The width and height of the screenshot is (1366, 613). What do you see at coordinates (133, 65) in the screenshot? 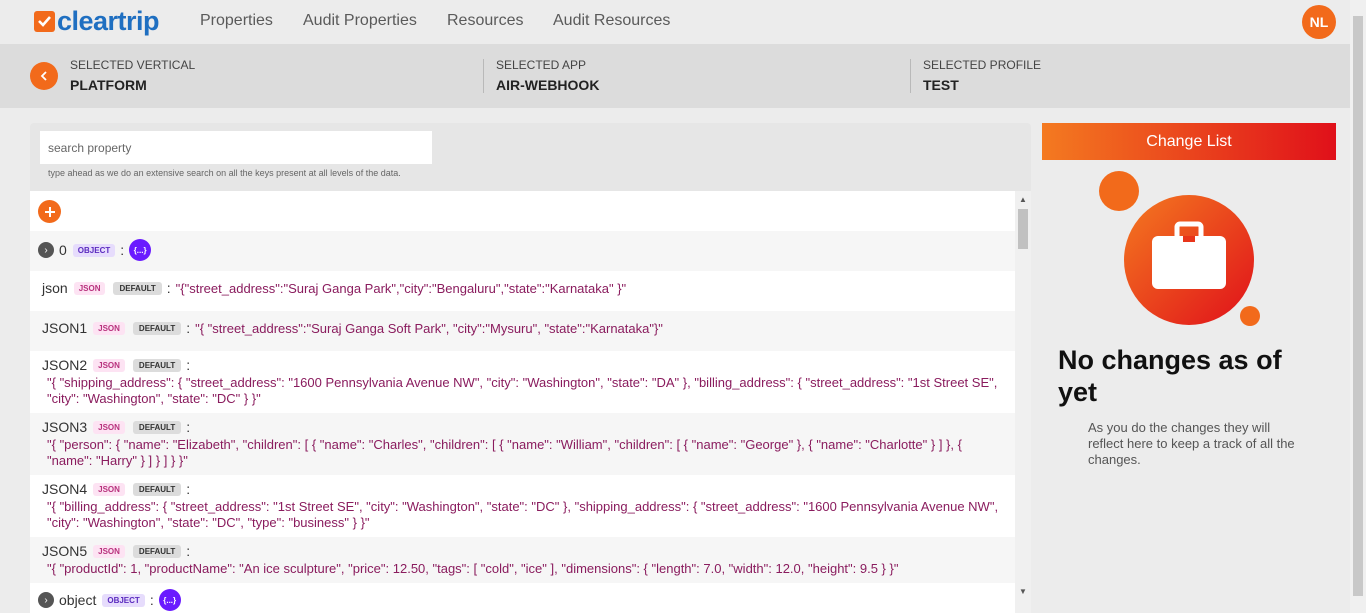
I see `selected-vertical-label: SELECTED VERTICAL` at bounding box center [133, 65].